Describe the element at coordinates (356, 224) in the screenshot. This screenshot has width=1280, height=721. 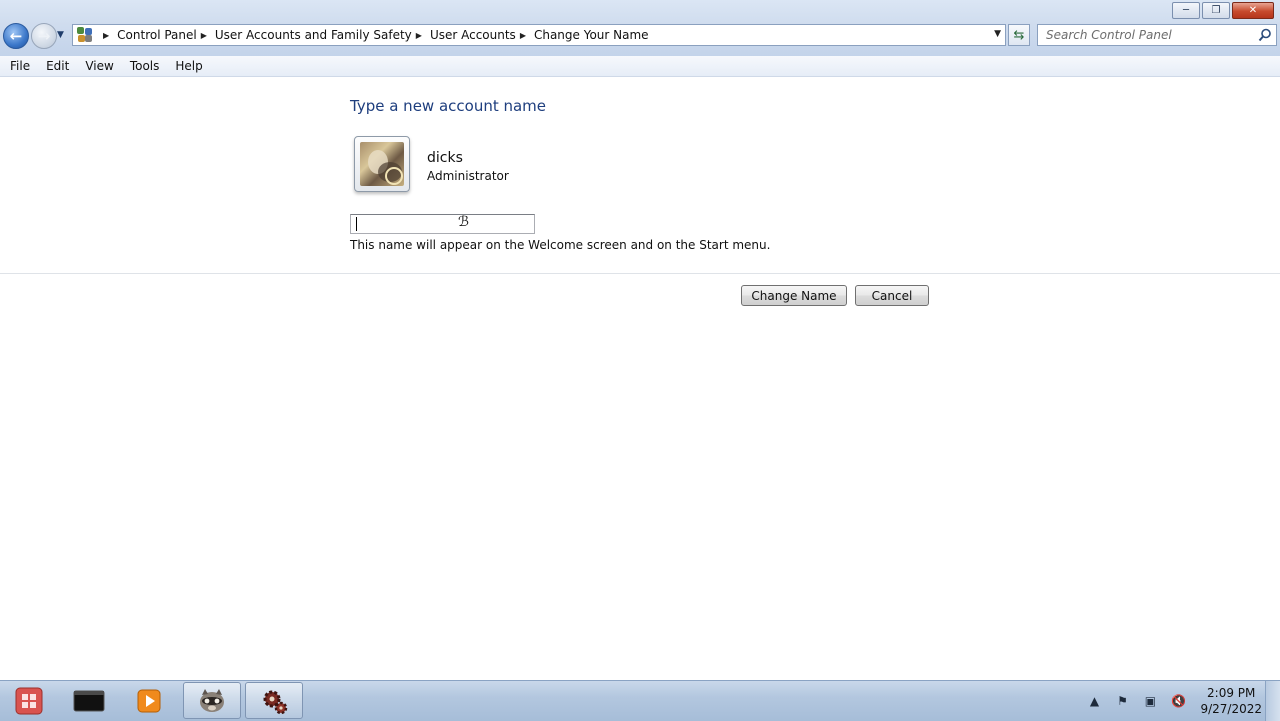
I see `text-caret` at that location.